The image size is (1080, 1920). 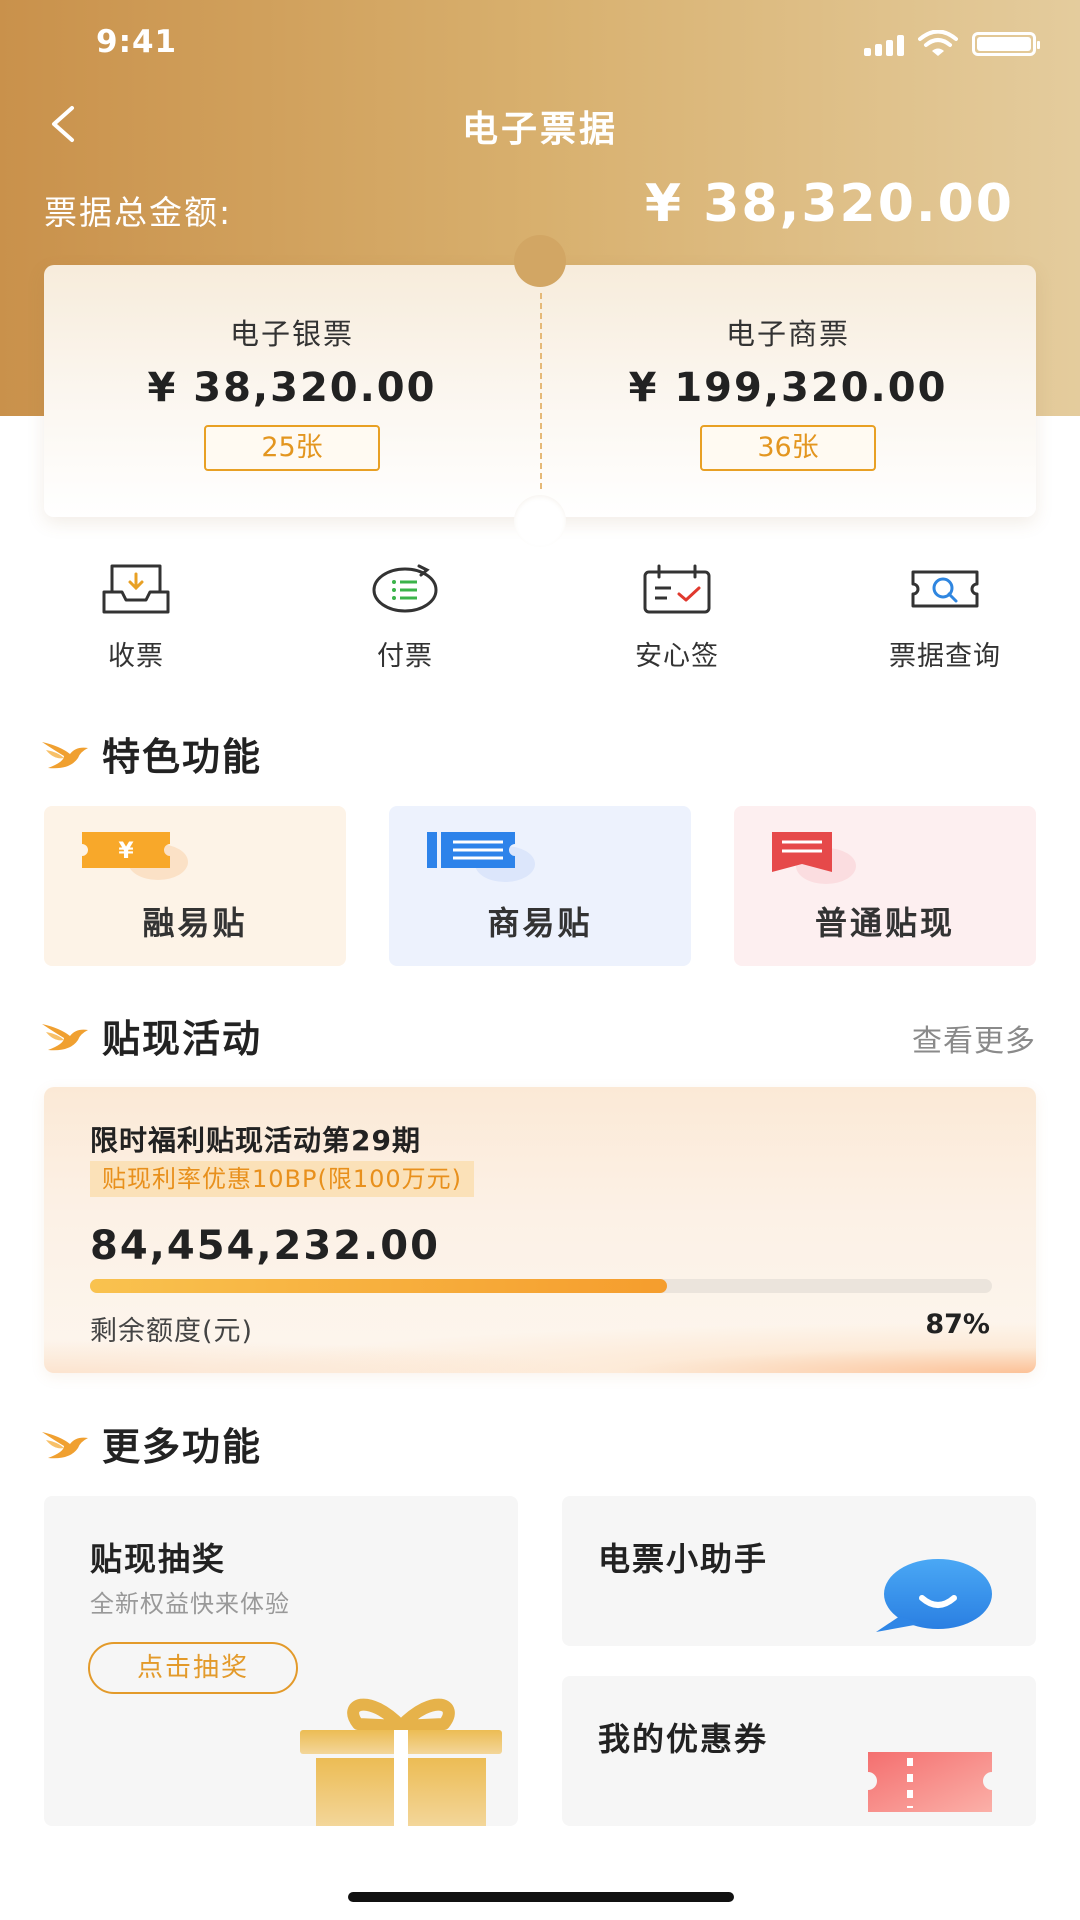 I want to click on ticket-search-icon, so click(x=945, y=589).